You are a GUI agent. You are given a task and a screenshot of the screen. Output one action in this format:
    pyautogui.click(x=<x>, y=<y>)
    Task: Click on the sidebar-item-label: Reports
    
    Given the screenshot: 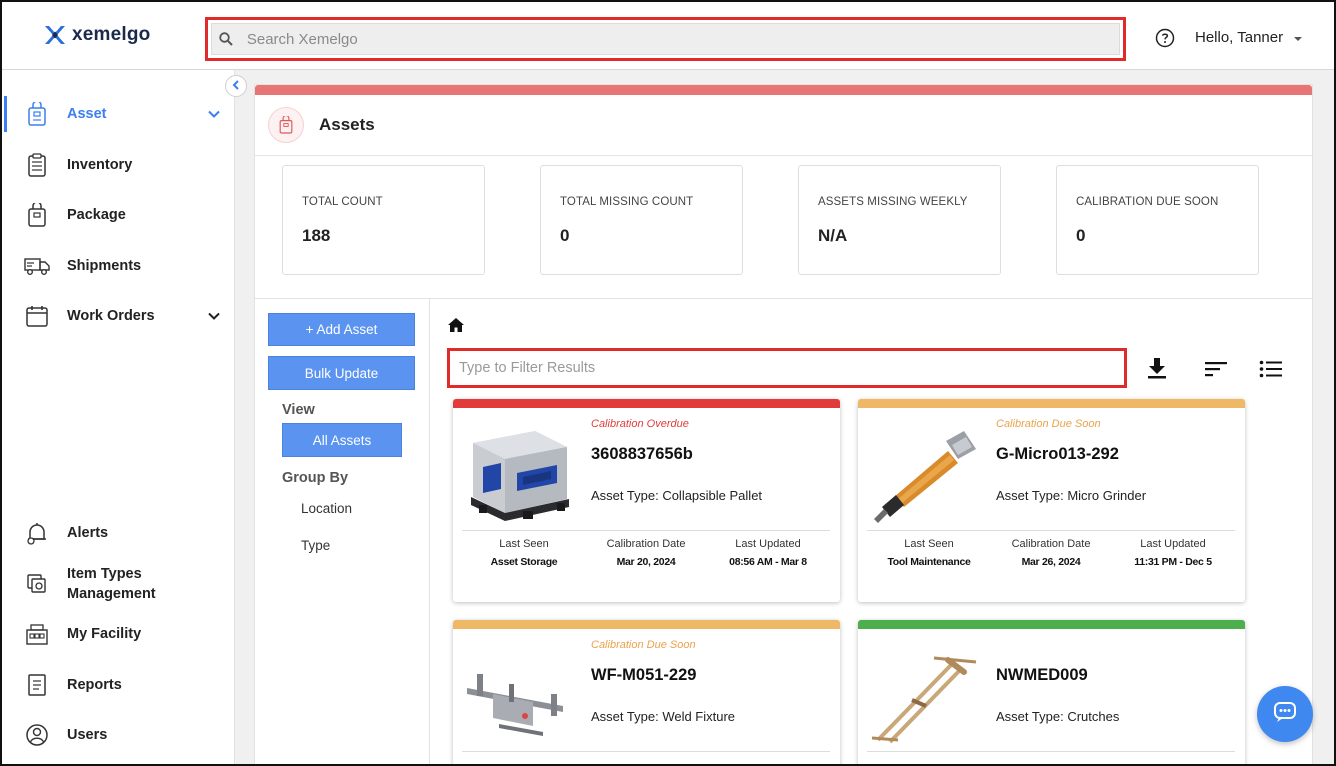 What is the action you would take?
    pyautogui.click(x=94, y=685)
    